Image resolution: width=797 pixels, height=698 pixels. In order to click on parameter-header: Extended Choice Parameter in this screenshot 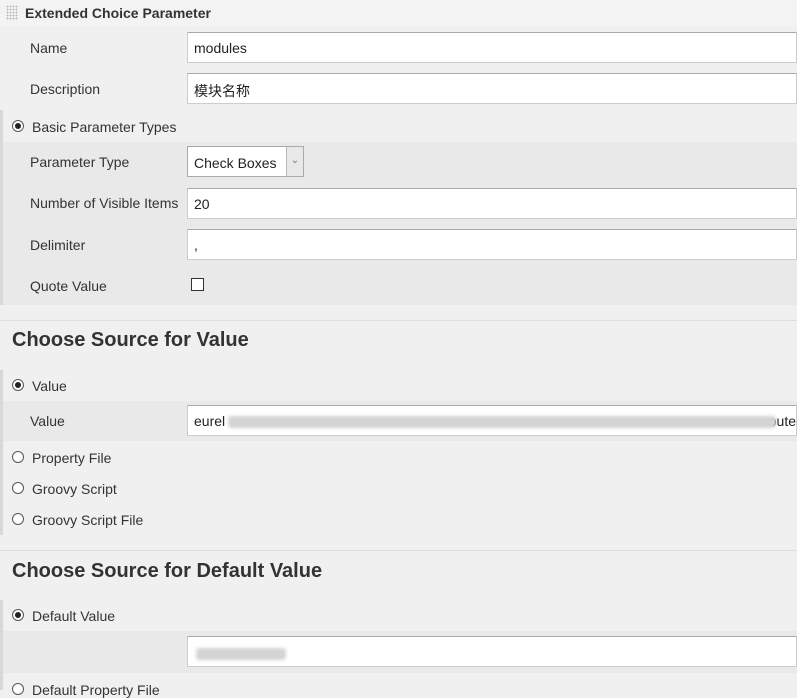, I will do `click(398, 13)`.